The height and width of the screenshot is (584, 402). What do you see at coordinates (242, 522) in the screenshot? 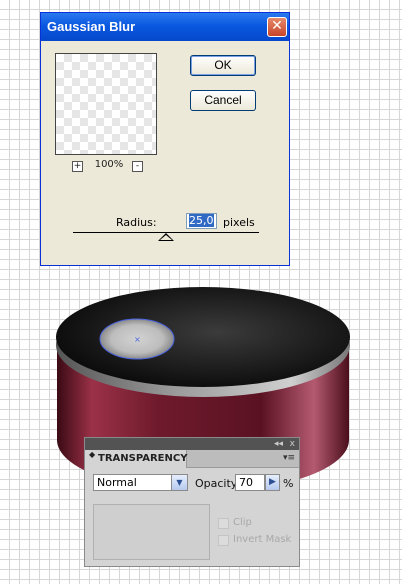
I see `clip-label: Clip` at bounding box center [242, 522].